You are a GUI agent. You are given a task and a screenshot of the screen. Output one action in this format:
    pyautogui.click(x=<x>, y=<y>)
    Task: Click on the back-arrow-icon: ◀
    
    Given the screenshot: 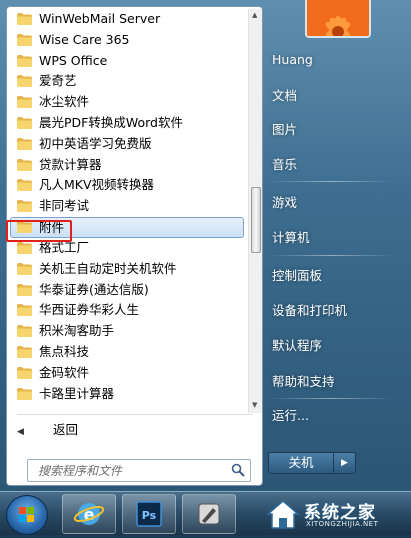 What is the action you would take?
    pyautogui.click(x=20, y=432)
    